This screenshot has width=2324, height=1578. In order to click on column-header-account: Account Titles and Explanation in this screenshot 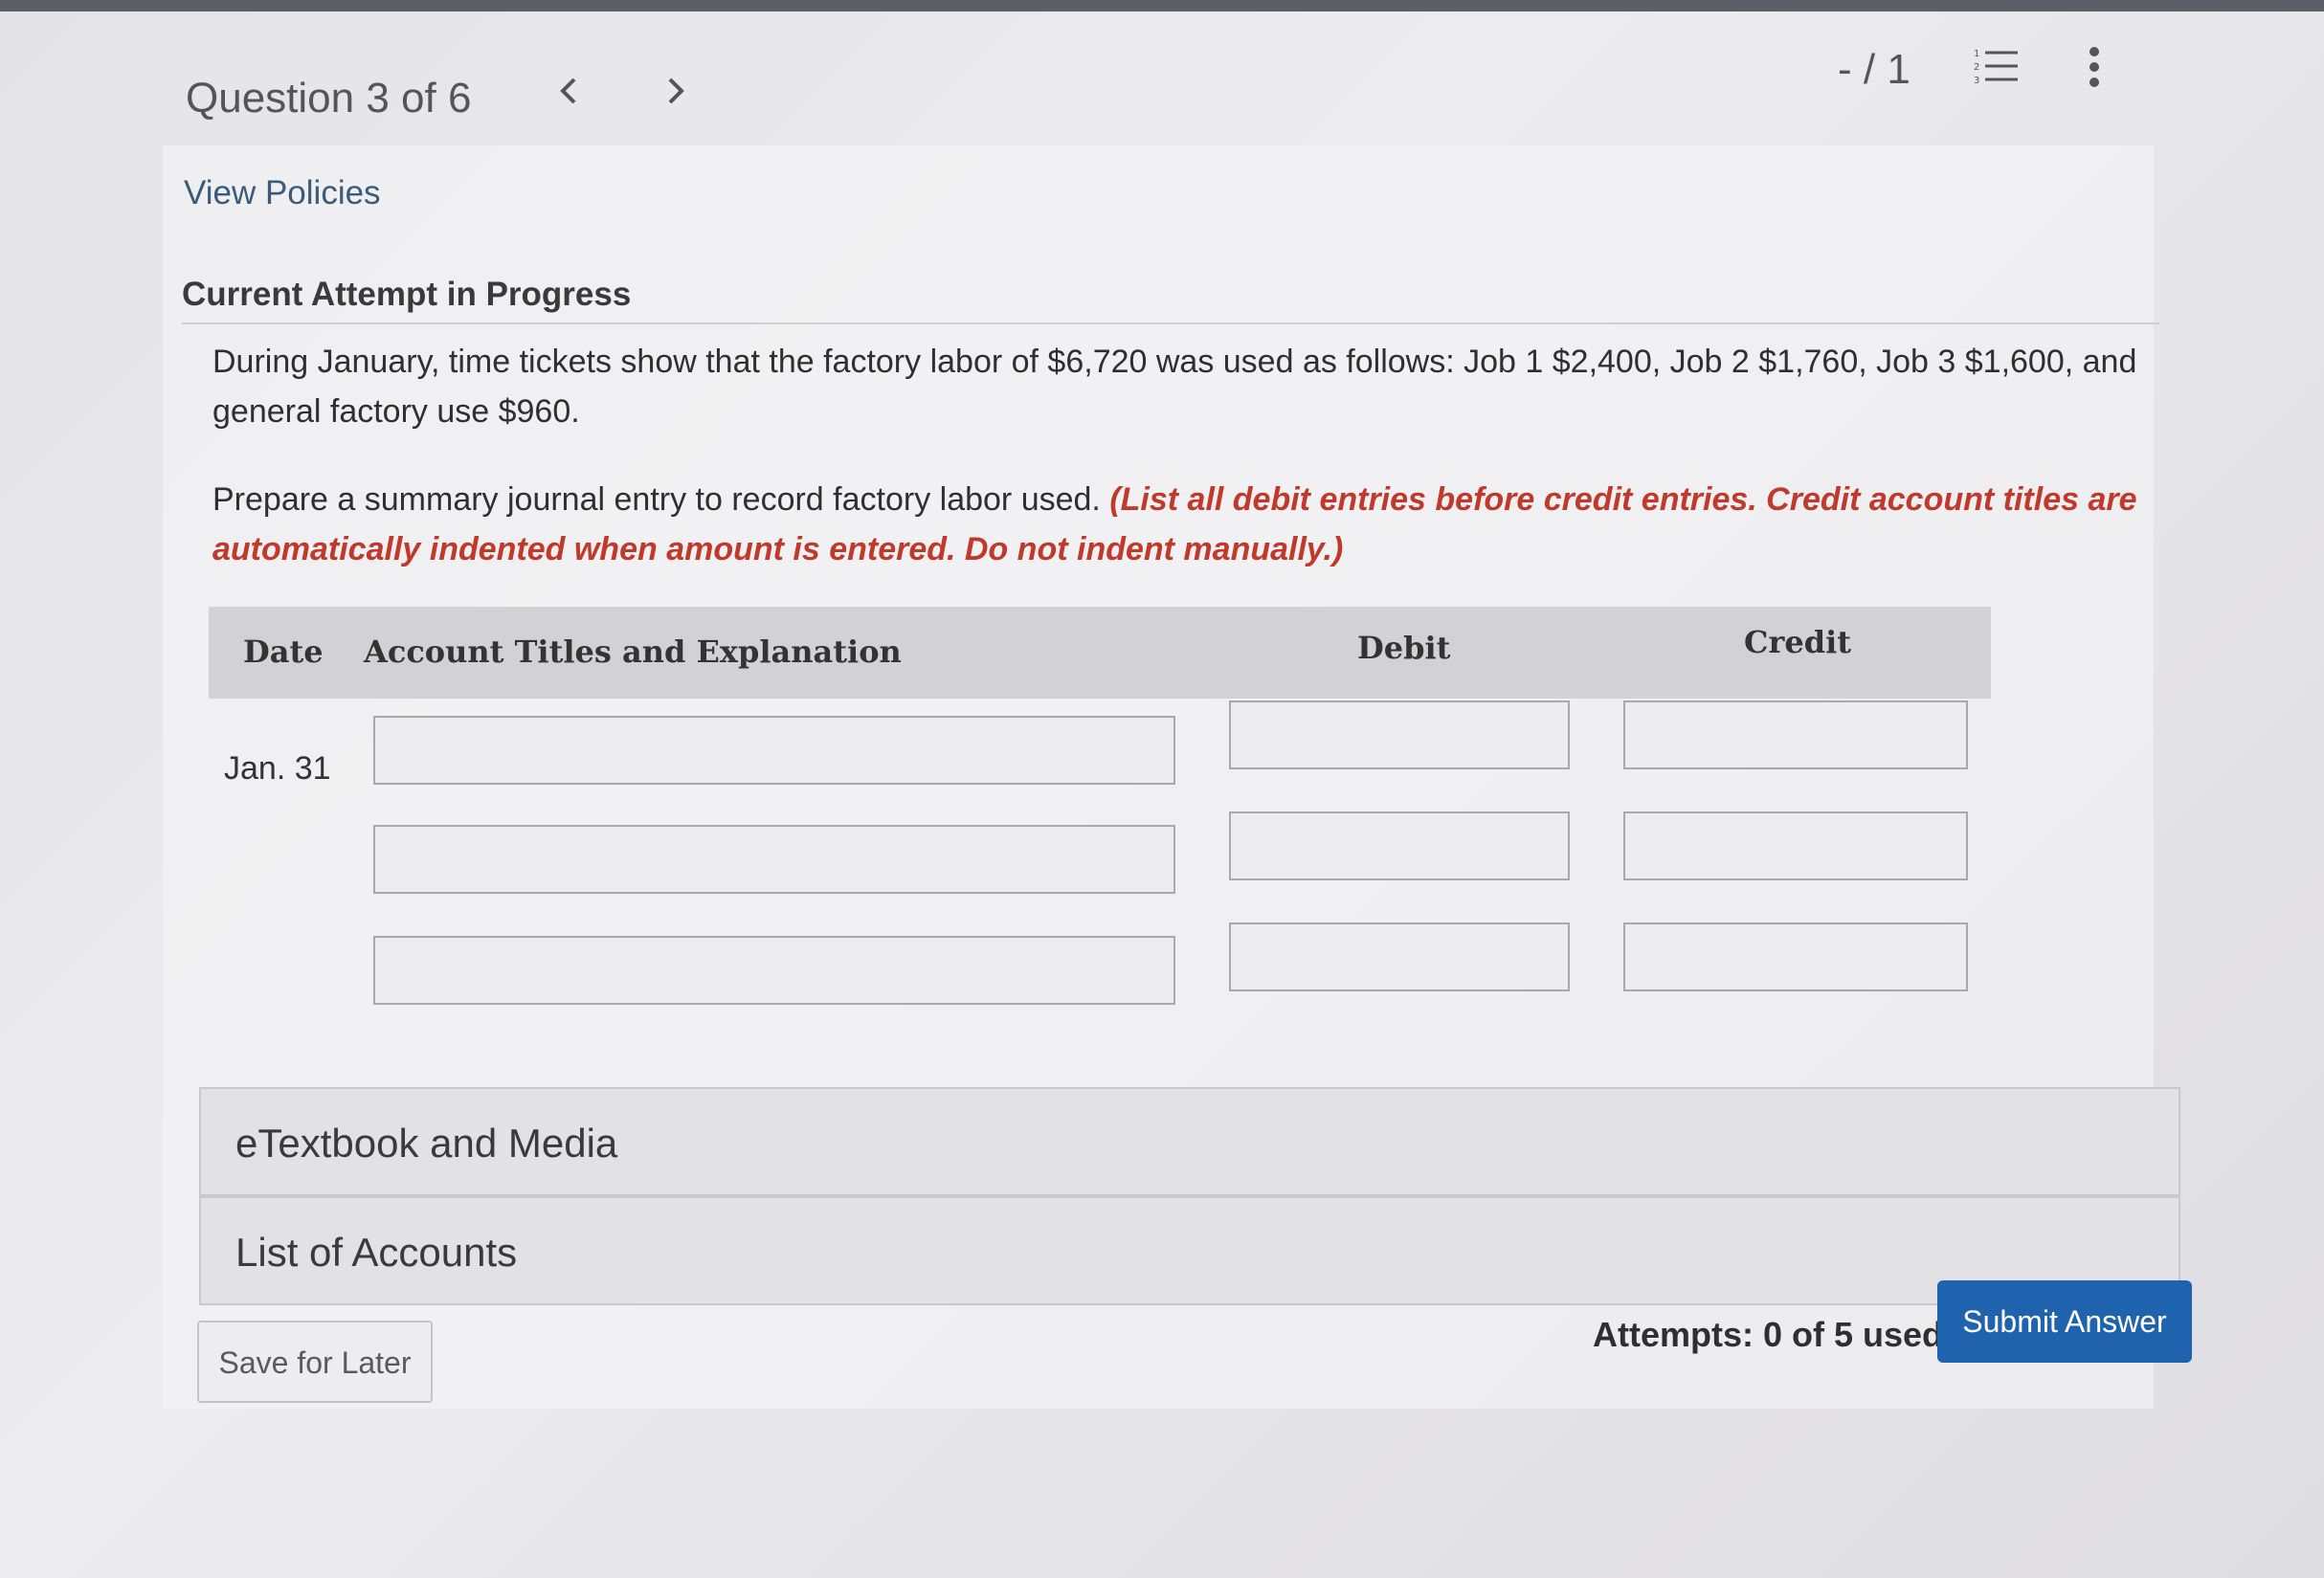, I will do `click(633, 651)`.